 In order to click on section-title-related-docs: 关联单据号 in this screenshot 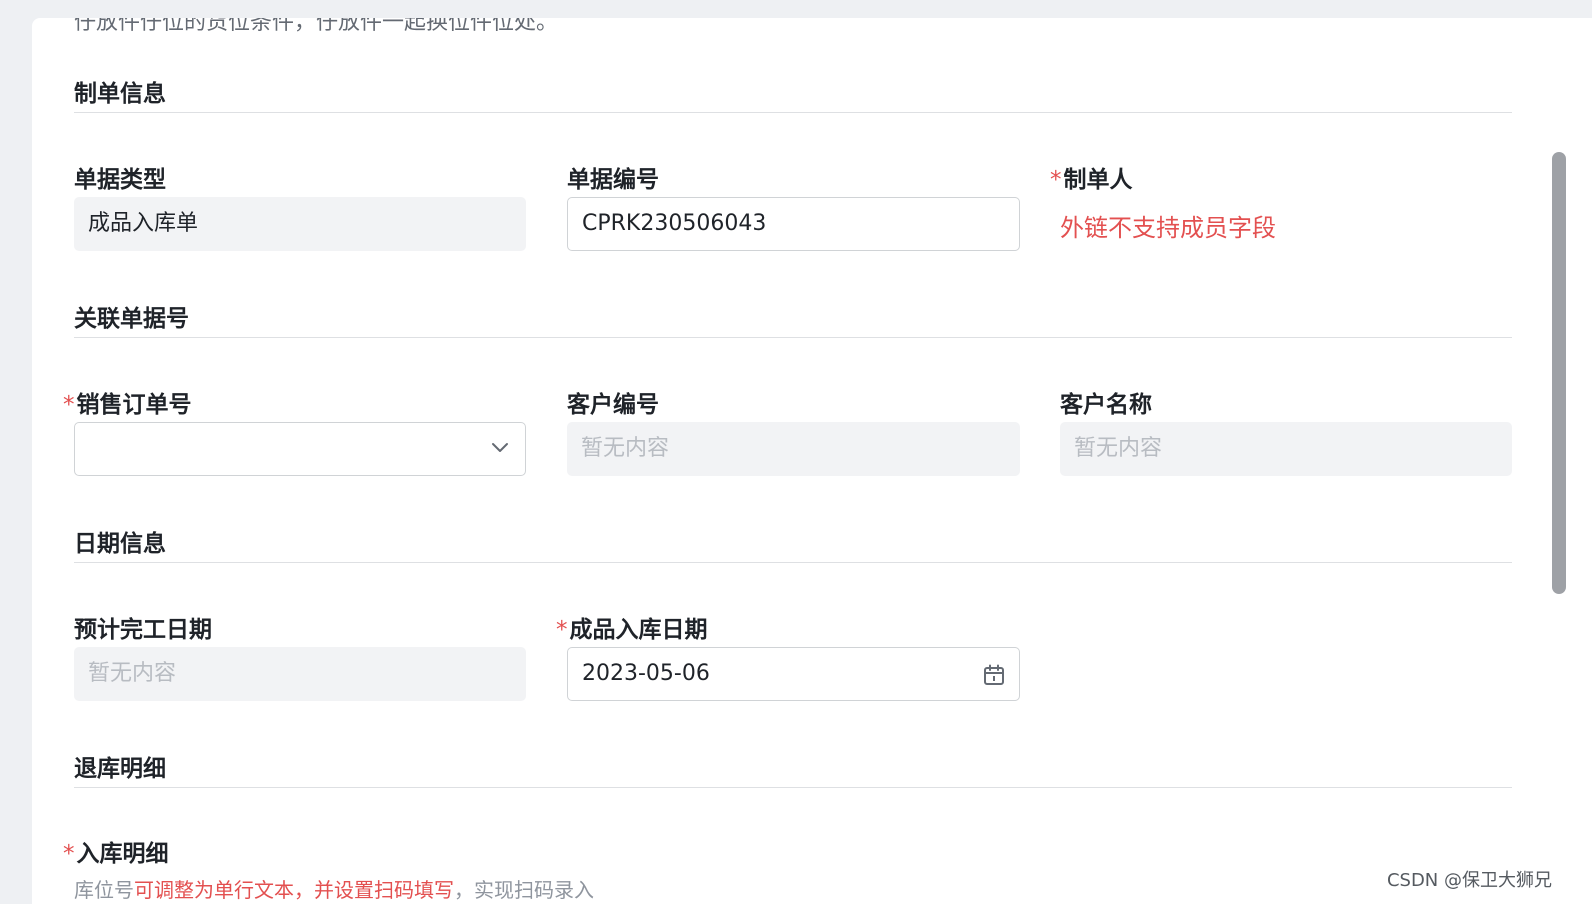, I will do `click(131, 319)`.